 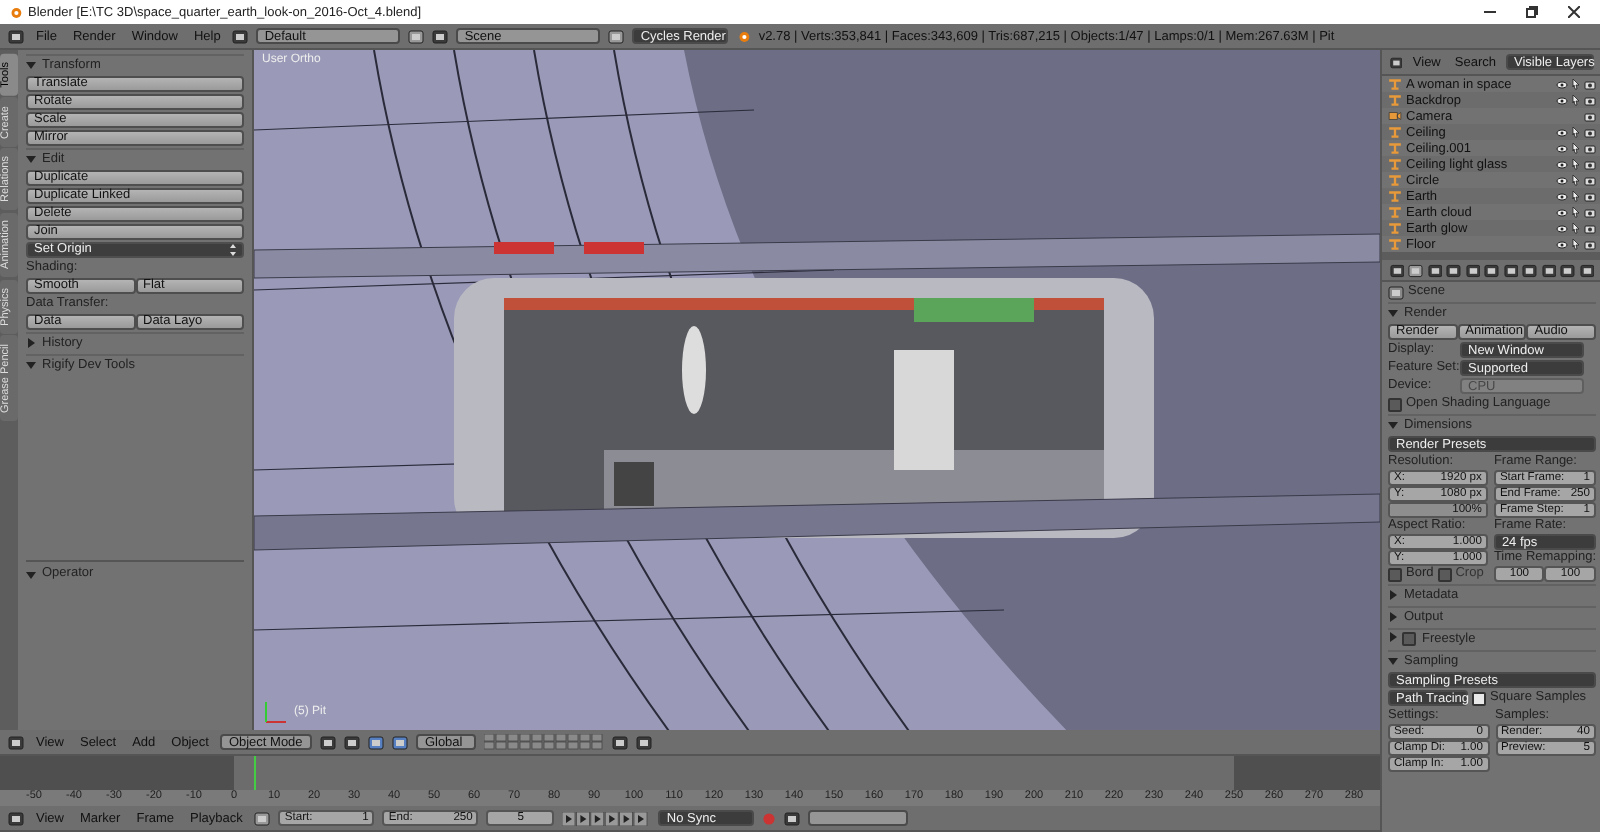 What do you see at coordinates (1395, 116) in the screenshot?
I see `camera-object-icon` at bounding box center [1395, 116].